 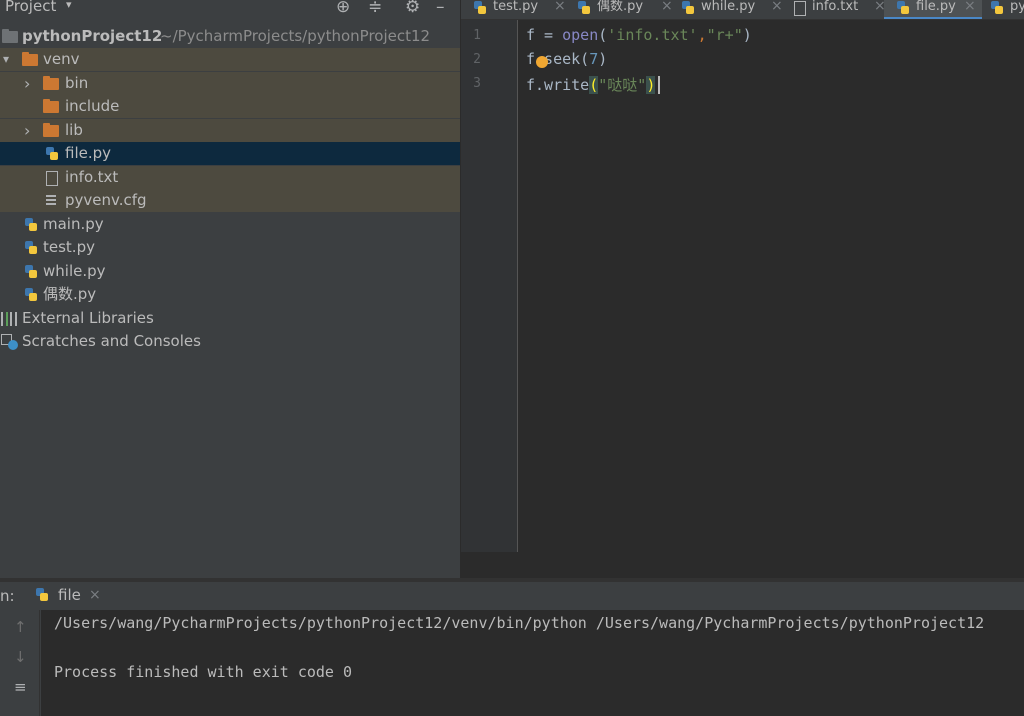 What do you see at coordinates (542, 62) in the screenshot?
I see `lightbulb-icon` at bounding box center [542, 62].